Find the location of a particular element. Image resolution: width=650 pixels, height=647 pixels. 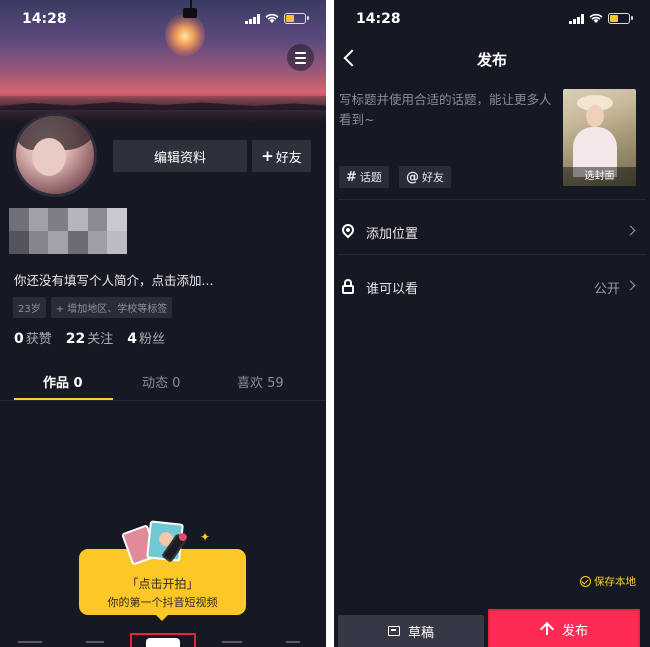

sparkle-icon: ✦ is located at coordinates (205, 537).